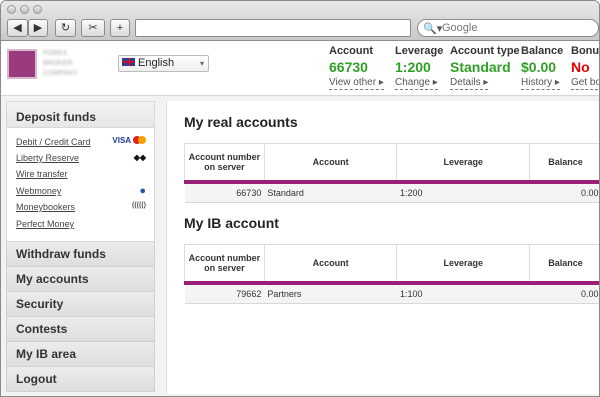 The width and height of the screenshot is (600, 397). I want to click on nav-my-ib-area: My IB area, so click(80, 354).